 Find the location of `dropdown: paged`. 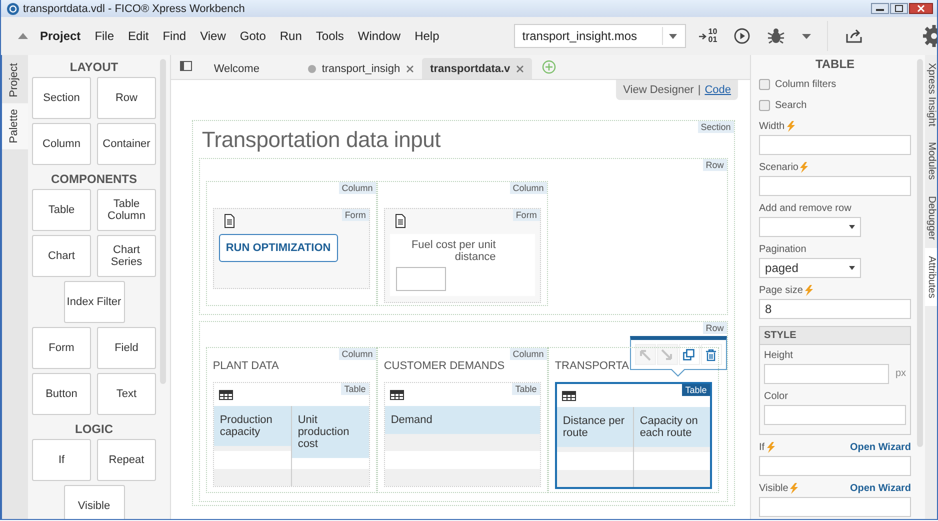

dropdown: paged is located at coordinates (810, 268).